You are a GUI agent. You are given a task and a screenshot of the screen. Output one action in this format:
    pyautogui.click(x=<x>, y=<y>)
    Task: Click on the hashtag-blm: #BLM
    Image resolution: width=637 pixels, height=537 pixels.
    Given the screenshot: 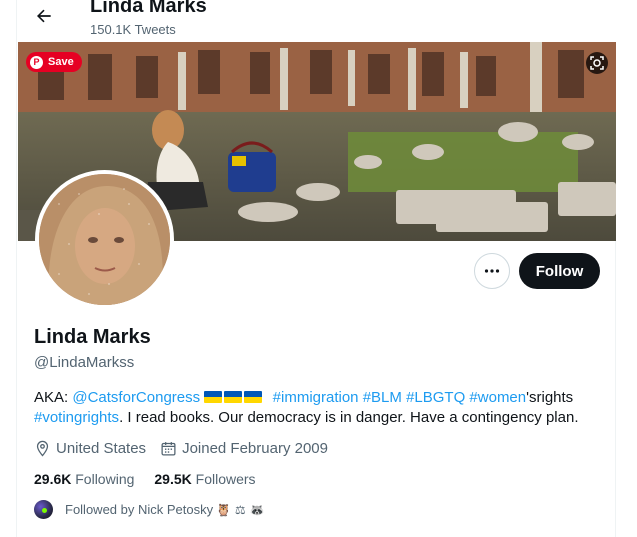 What is the action you would take?
    pyautogui.click(x=382, y=397)
    